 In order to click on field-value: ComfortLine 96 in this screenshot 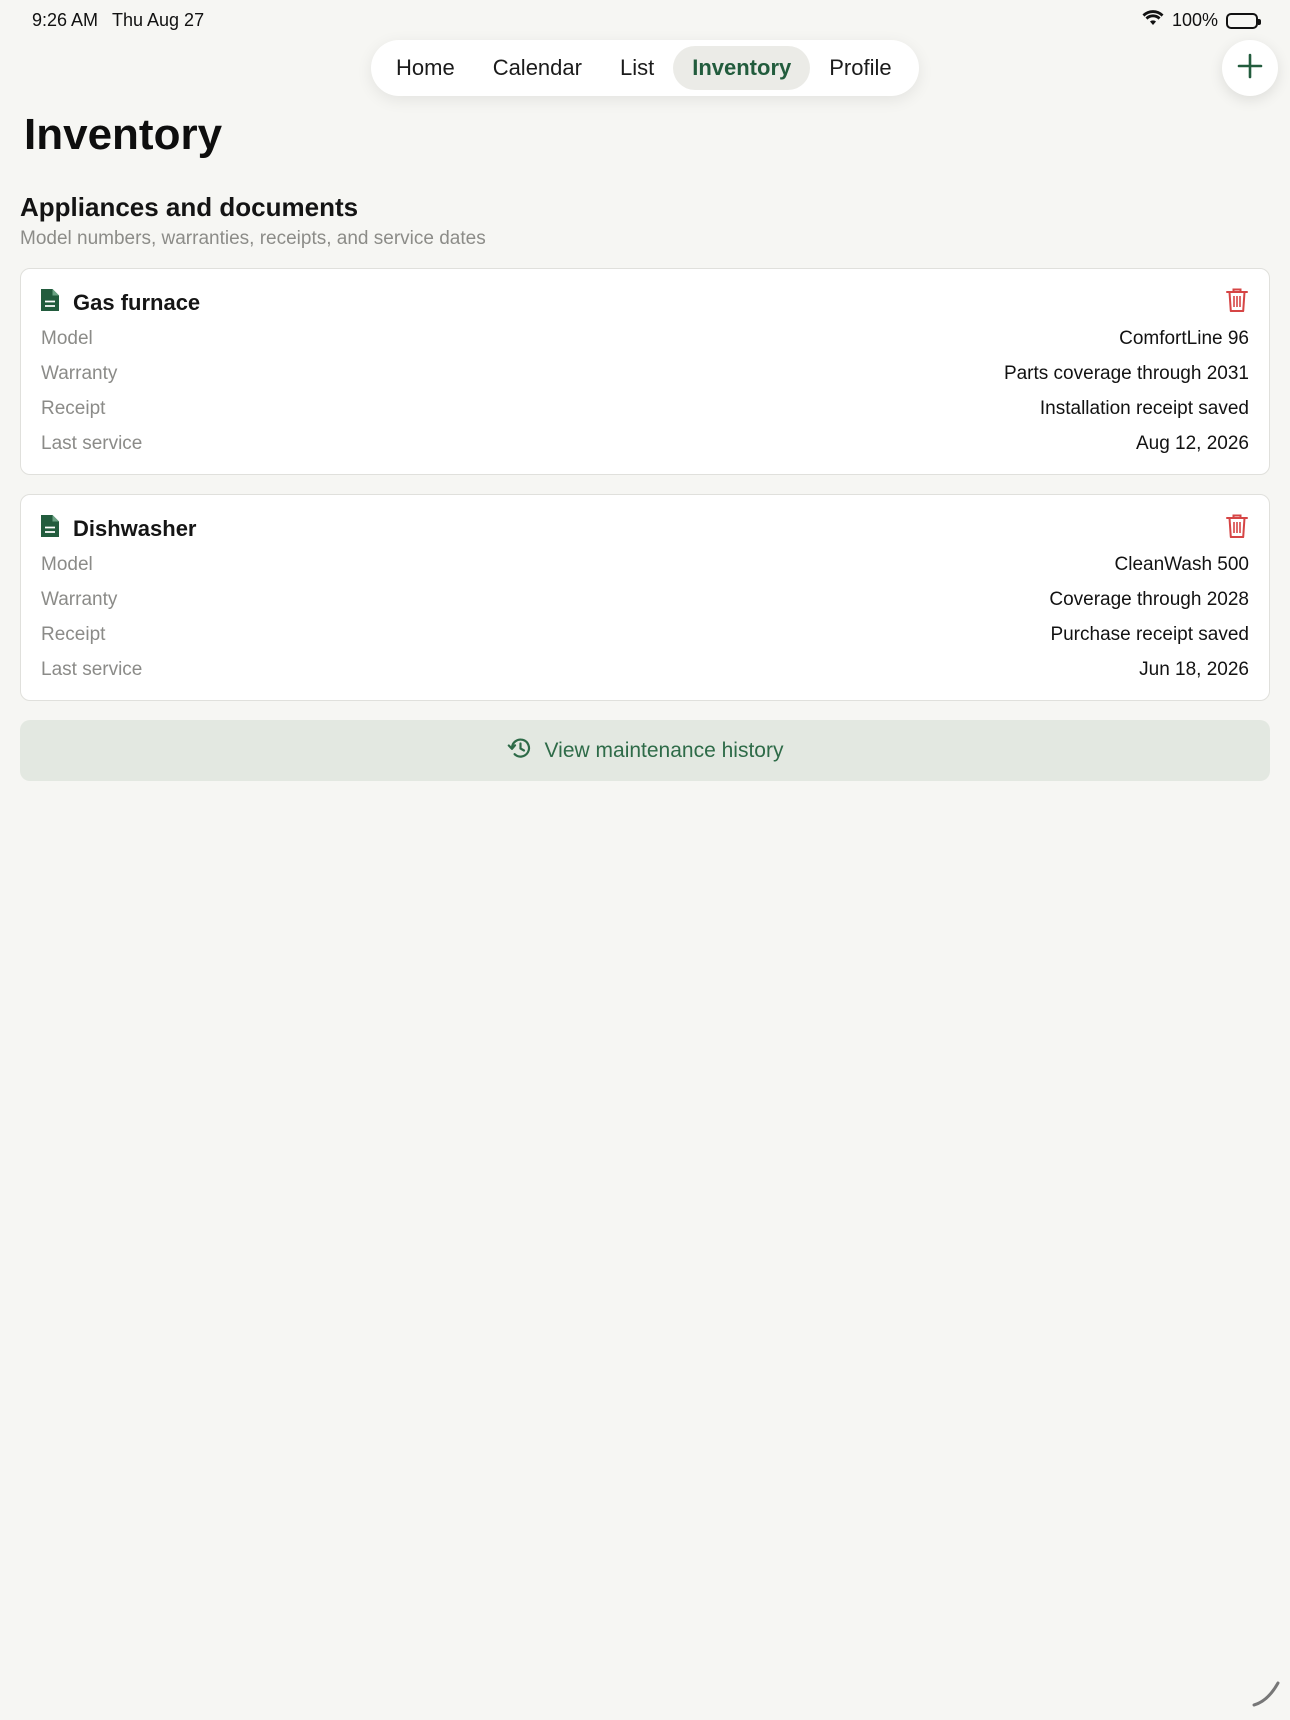, I will do `click(1184, 338)`.